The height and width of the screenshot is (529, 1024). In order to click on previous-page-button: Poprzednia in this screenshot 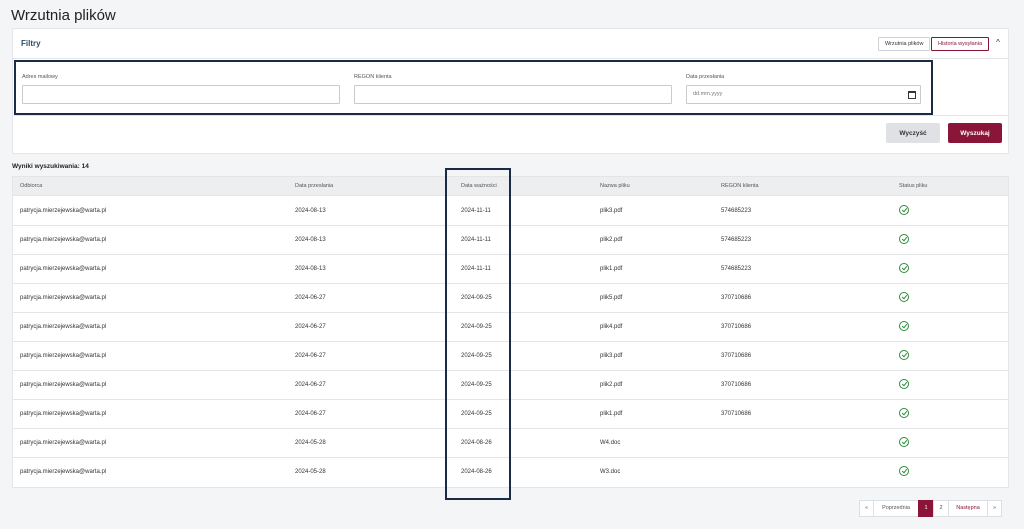, I will do `click(896, 508)`.